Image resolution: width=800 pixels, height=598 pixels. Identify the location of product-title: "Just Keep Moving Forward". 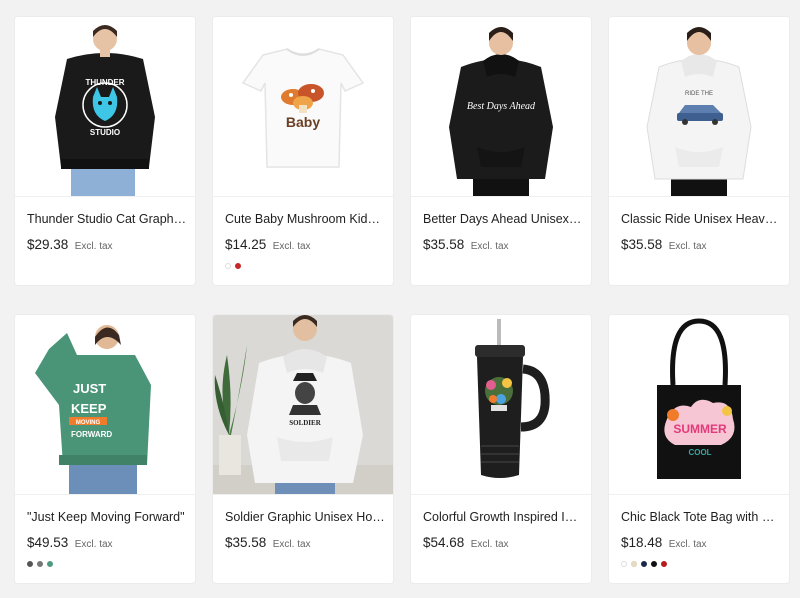
(107, 517).